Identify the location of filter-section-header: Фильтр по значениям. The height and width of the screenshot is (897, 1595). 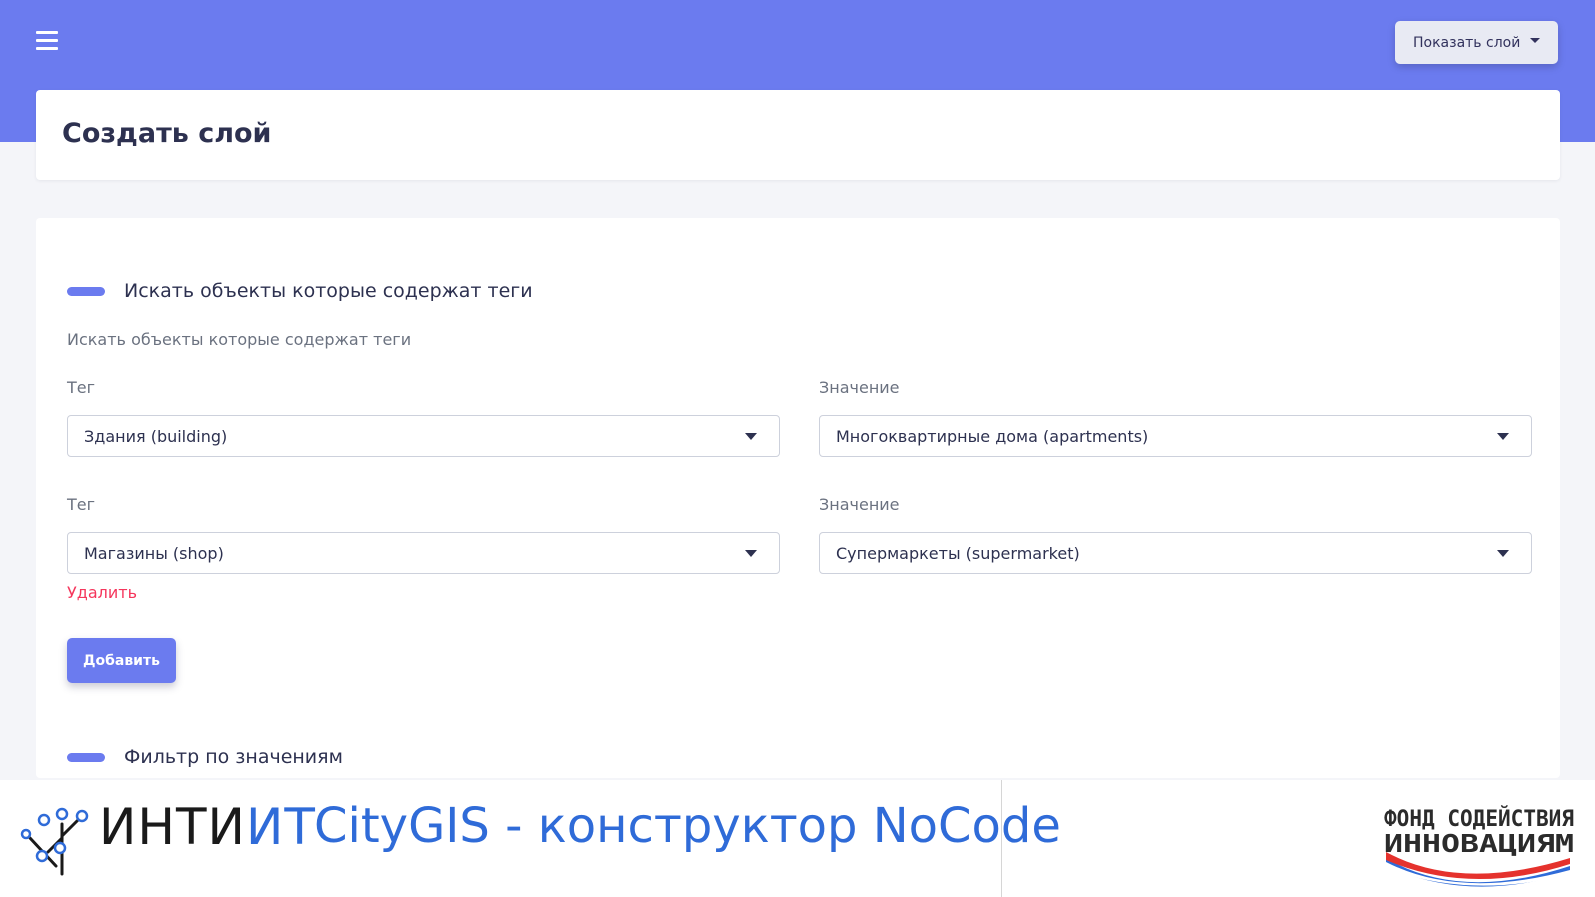
(205, 757).